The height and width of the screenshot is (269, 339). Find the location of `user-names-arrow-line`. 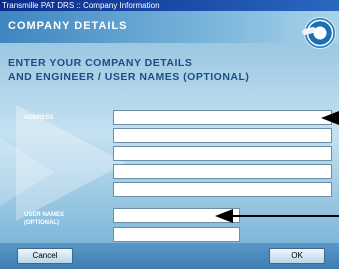

user-names-arrow-line is located at coordinates (285, 216).